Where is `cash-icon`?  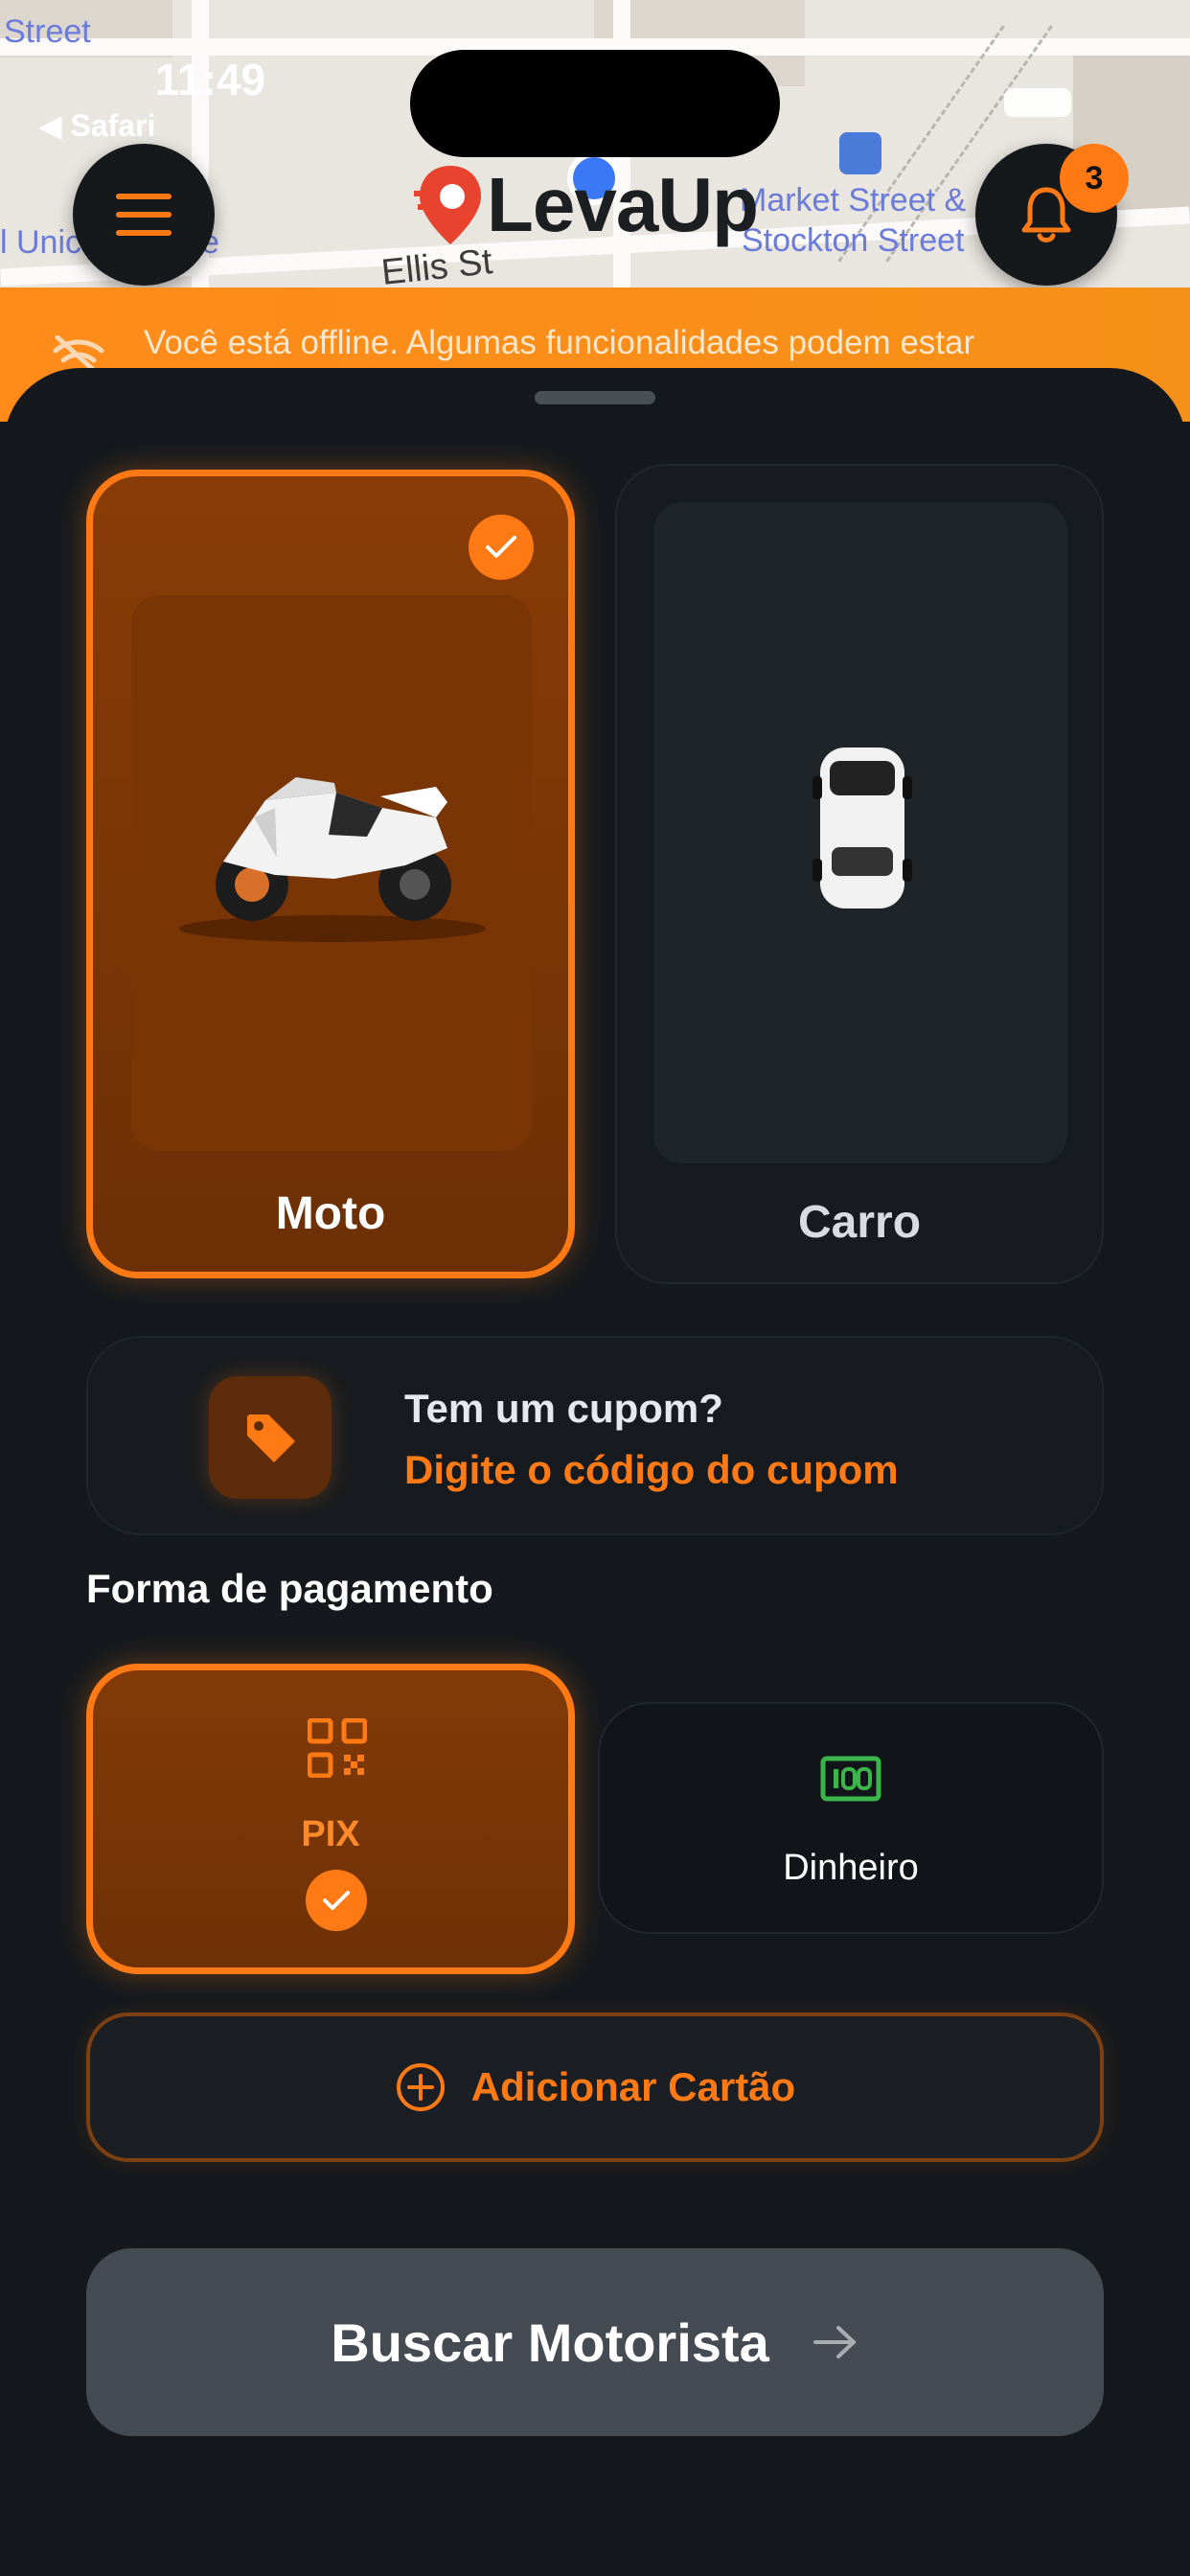
cash-icon is located at coordinates (851, 1779).